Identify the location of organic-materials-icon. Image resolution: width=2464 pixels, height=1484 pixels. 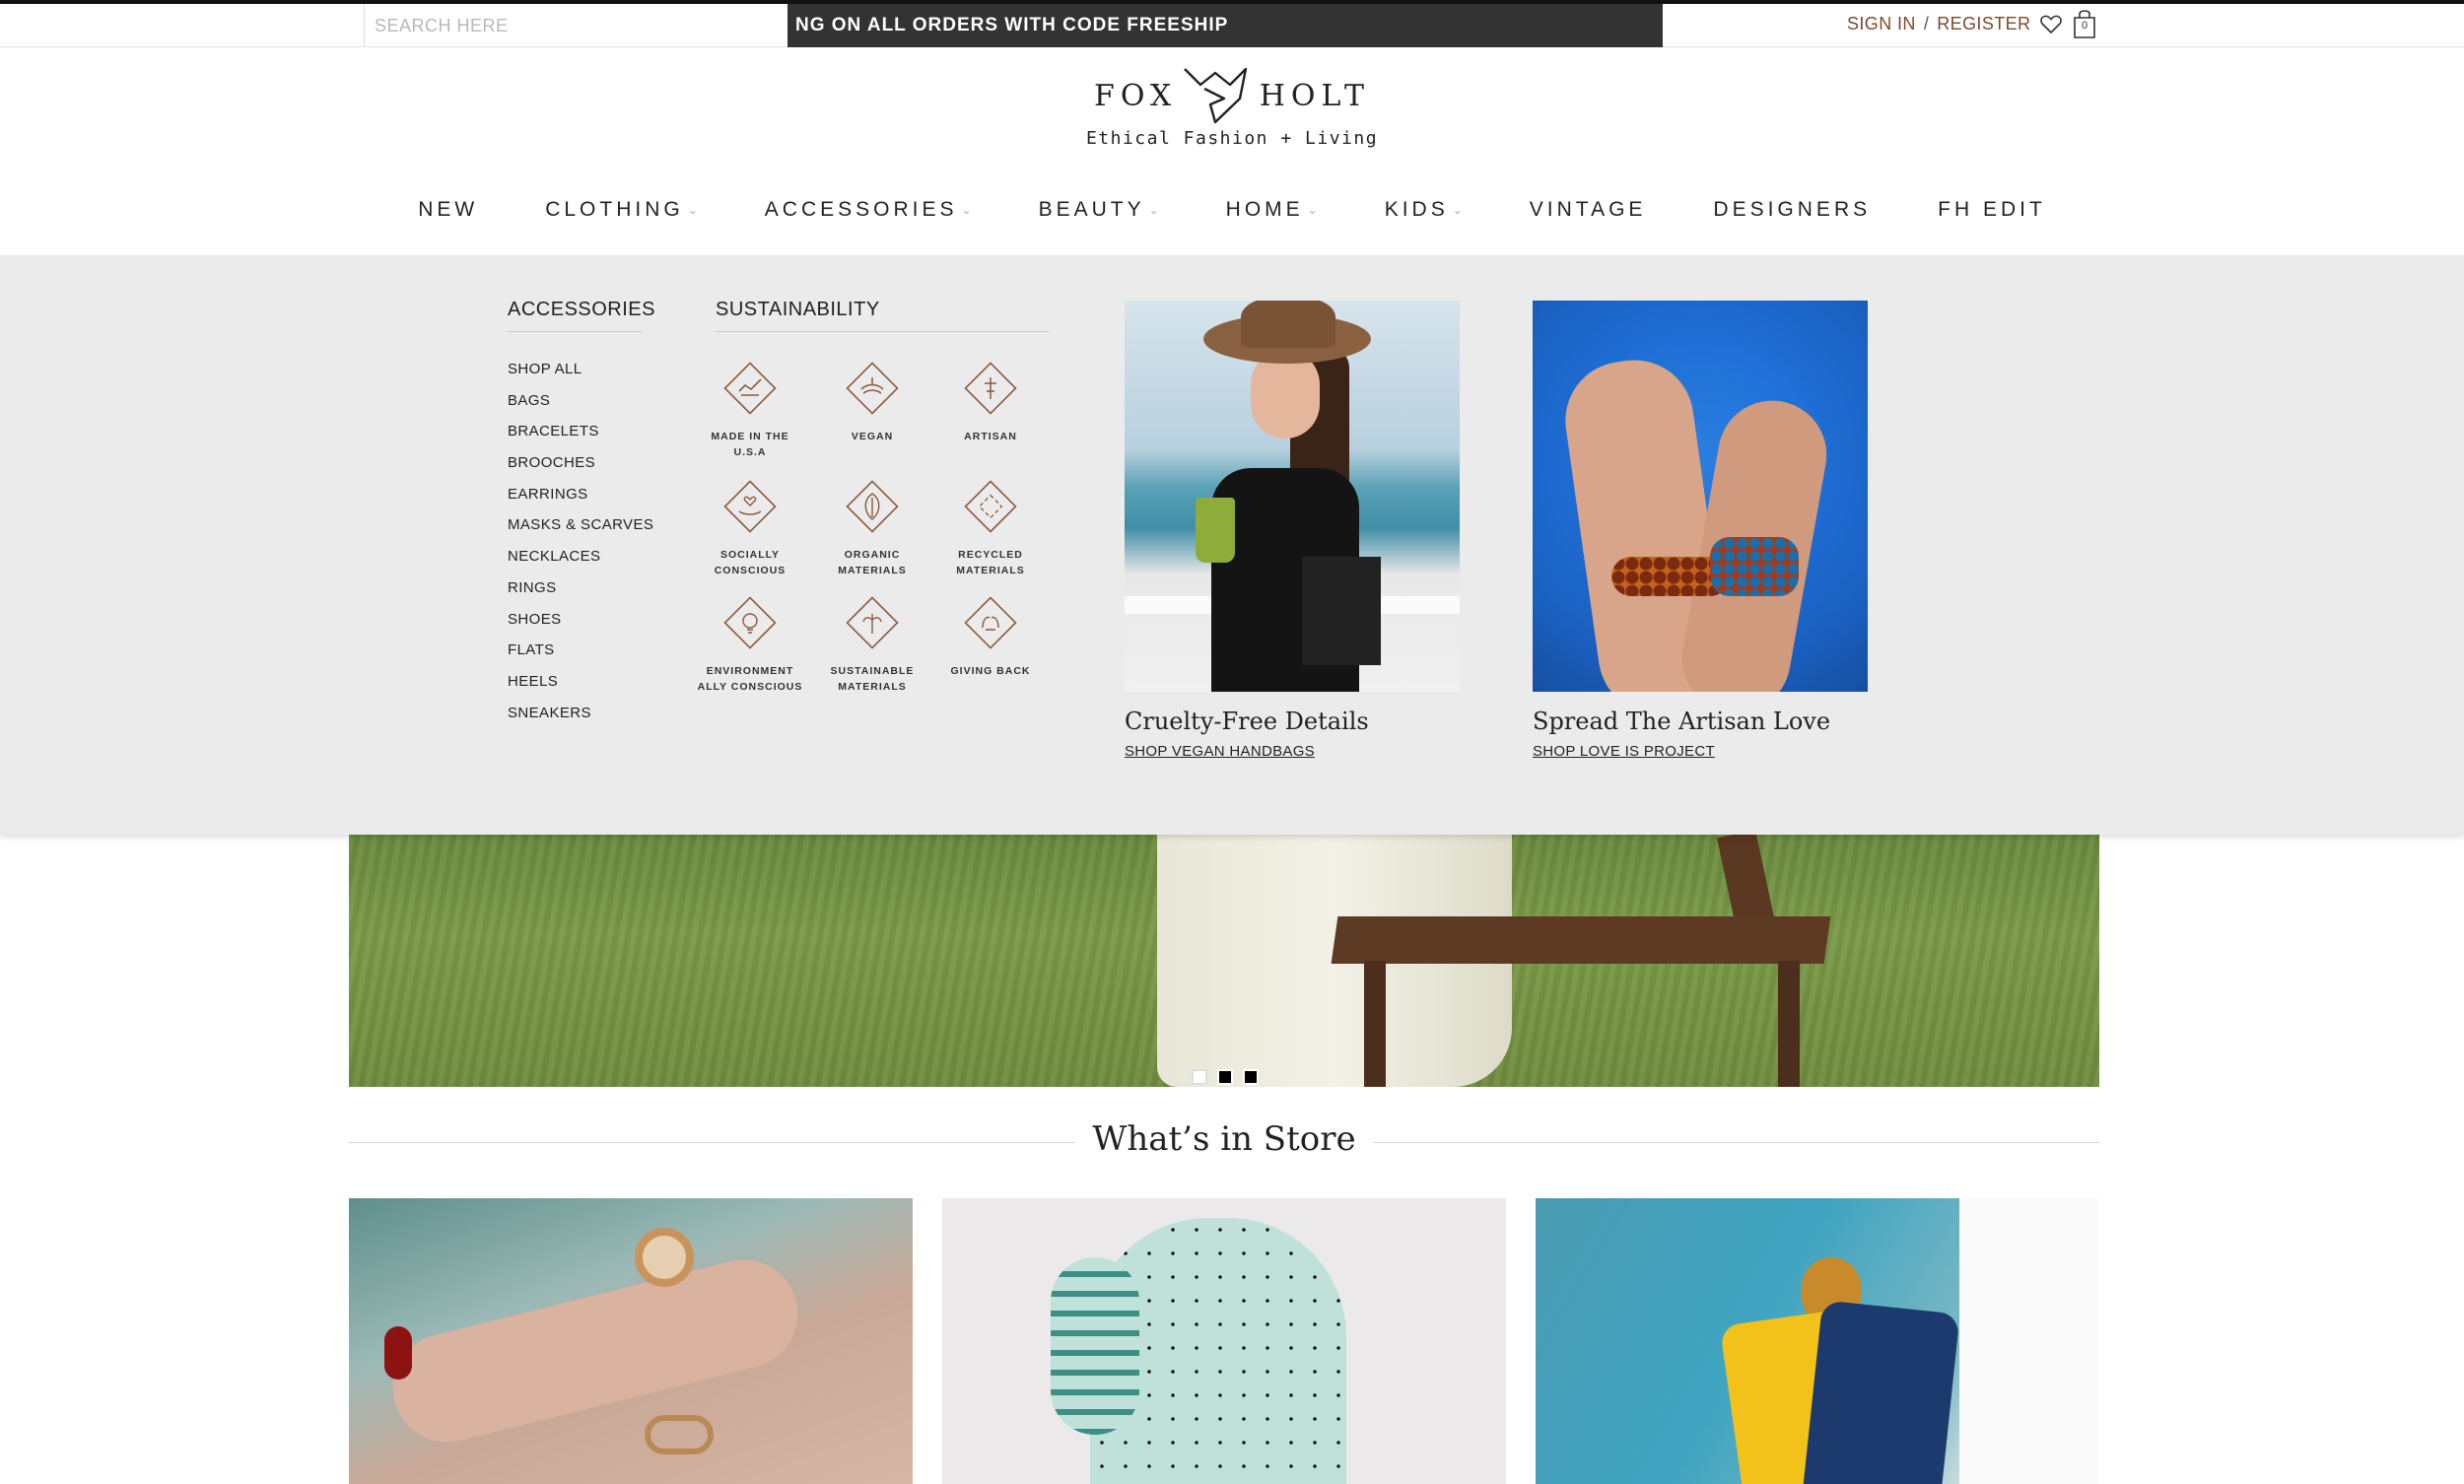
(872, 506).